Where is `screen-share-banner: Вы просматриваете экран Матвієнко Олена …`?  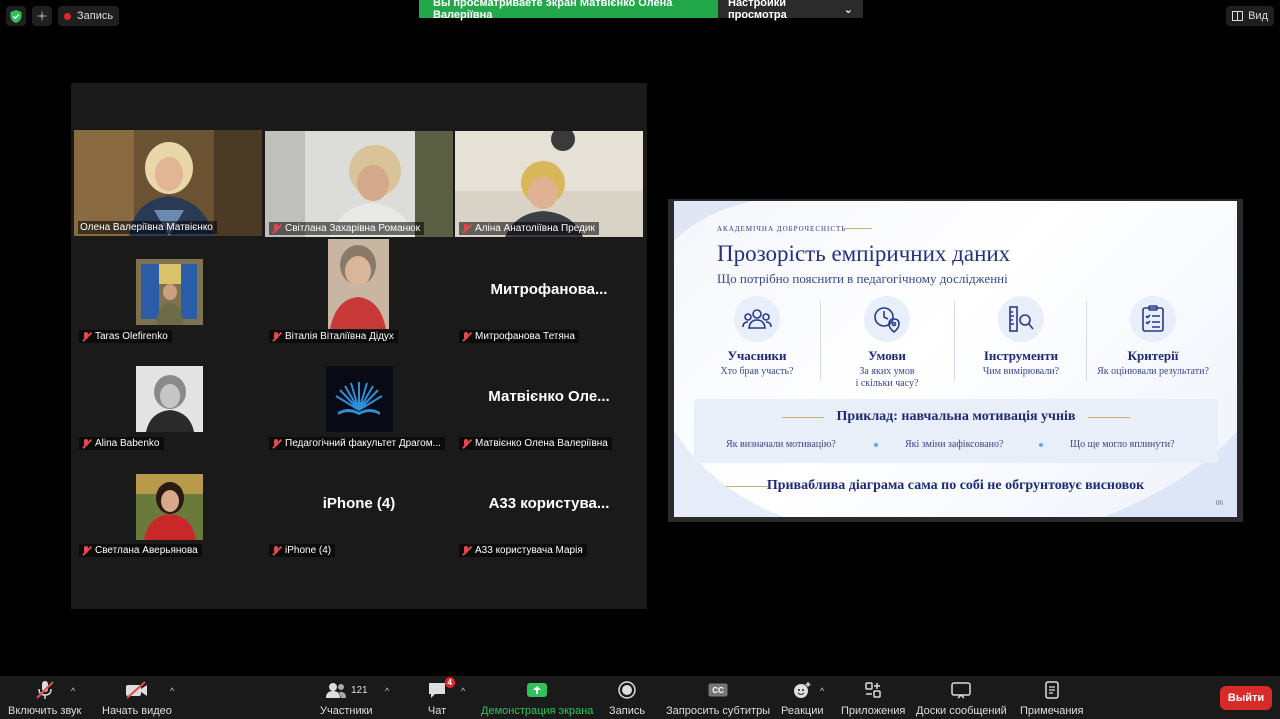 screen-share-banner: Вы просматриваете экран Матвієнко Олена … is located at coordinates (641, 10).